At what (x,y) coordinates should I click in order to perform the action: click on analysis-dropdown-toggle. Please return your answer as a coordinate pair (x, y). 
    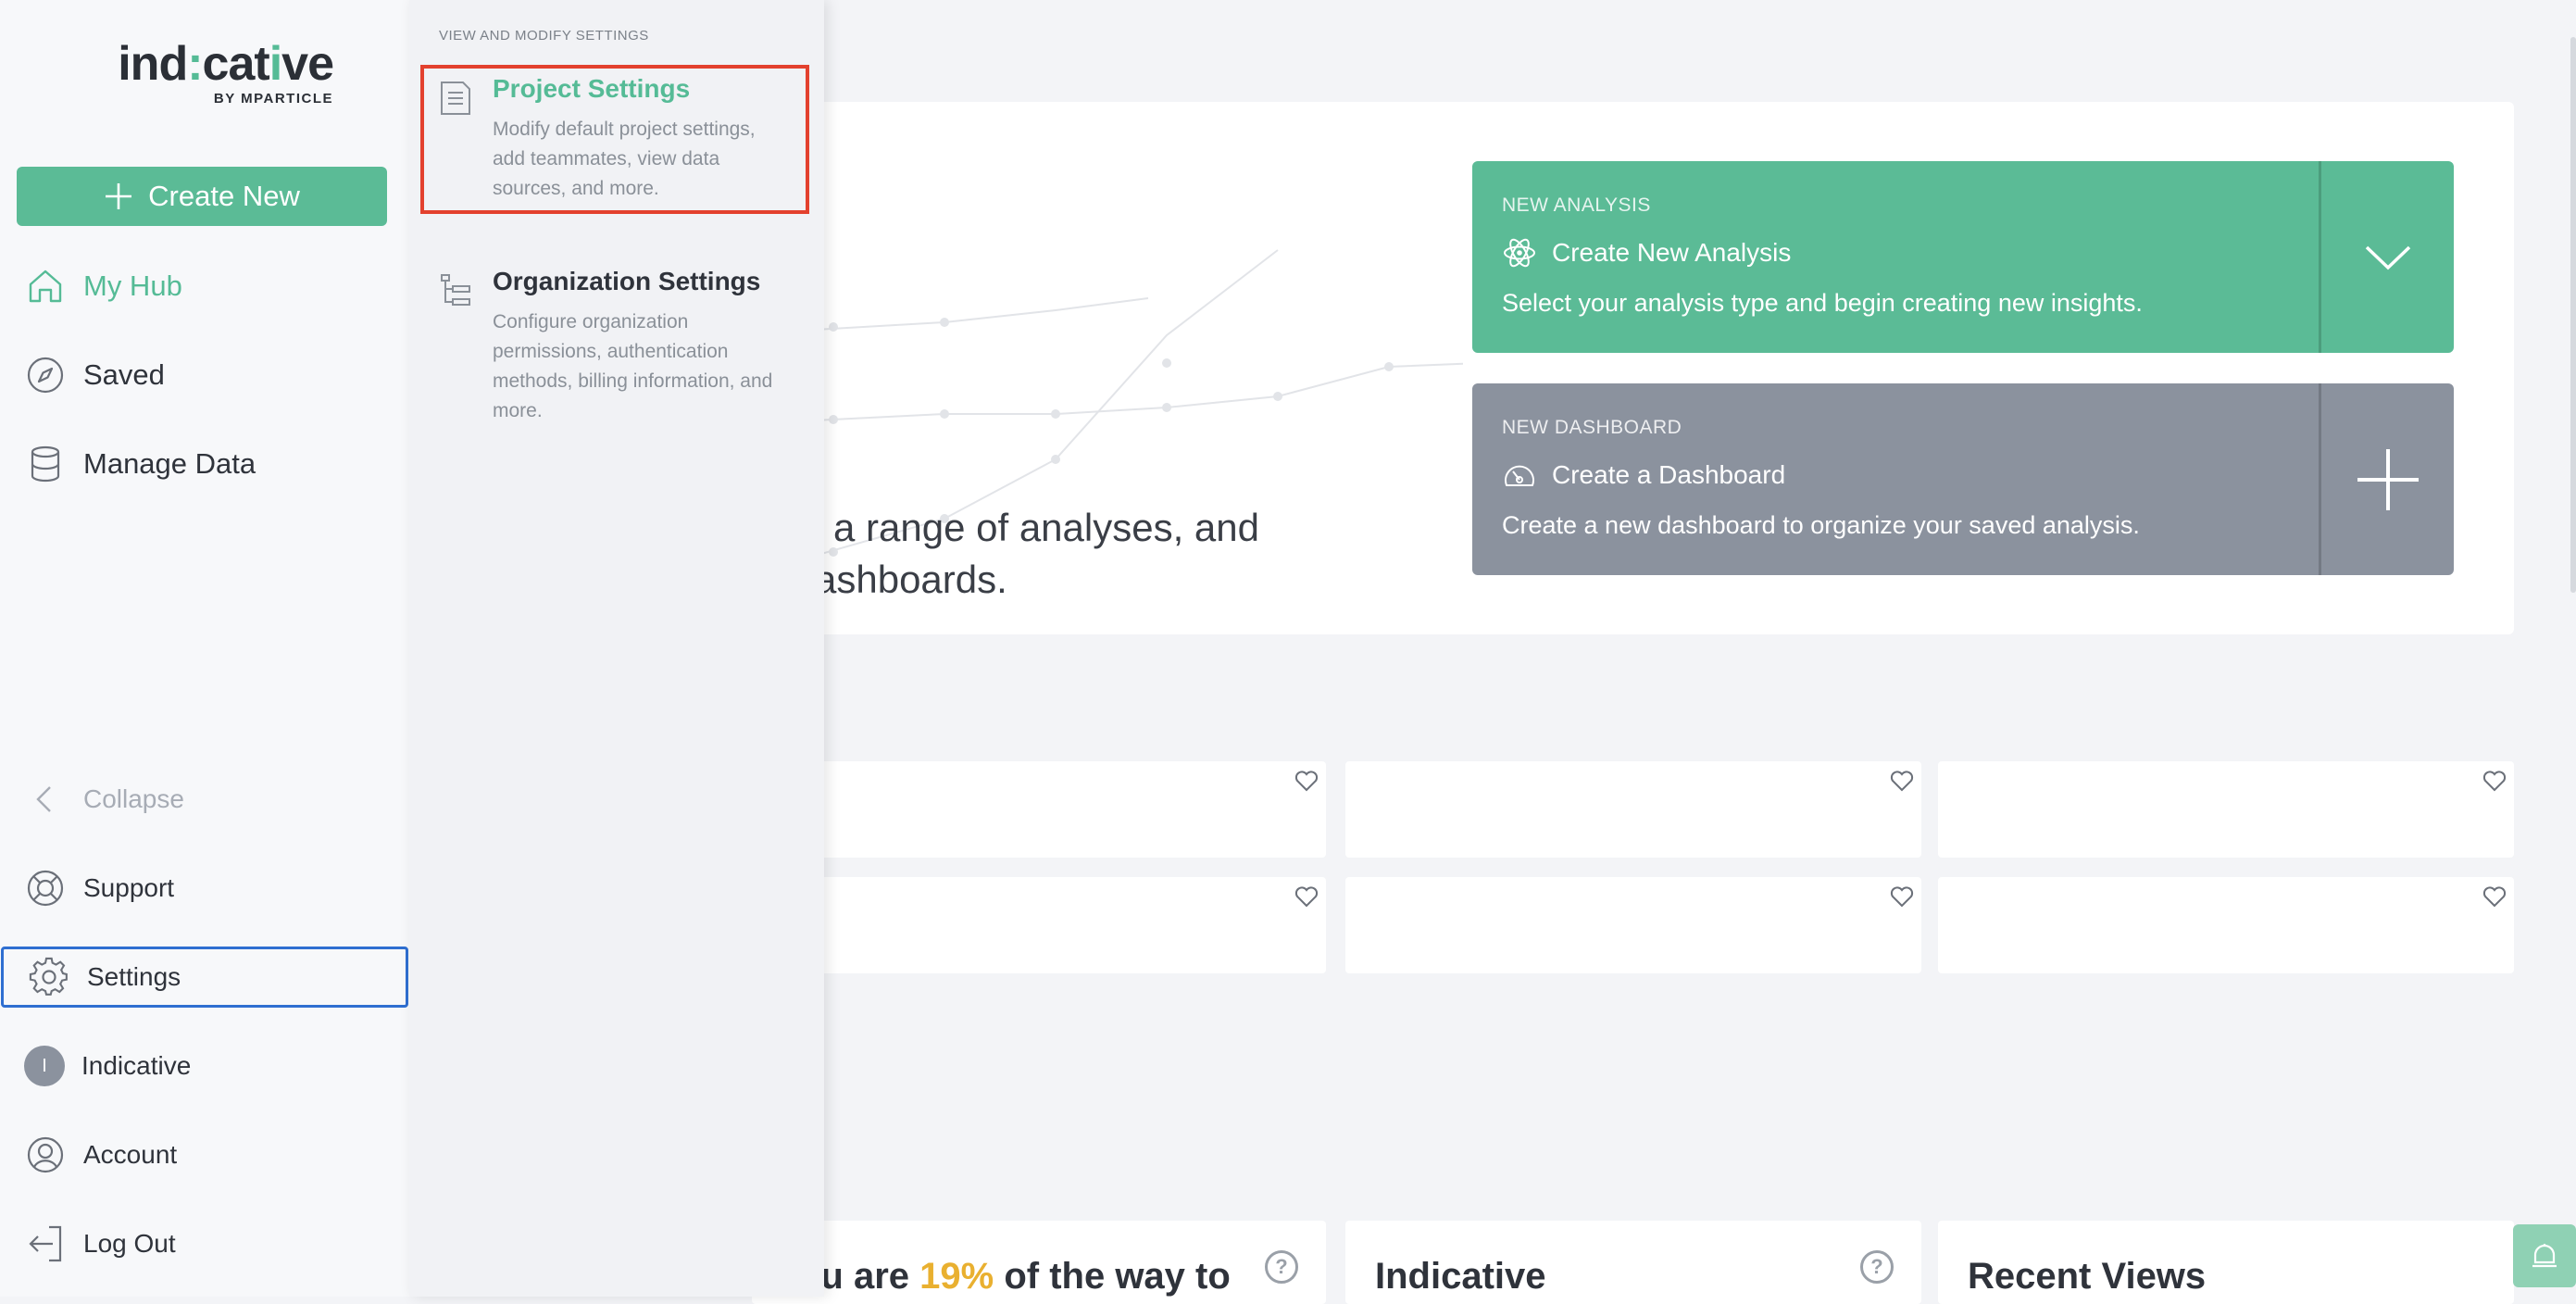
    Looking at the image, I should click on (2386, 257).